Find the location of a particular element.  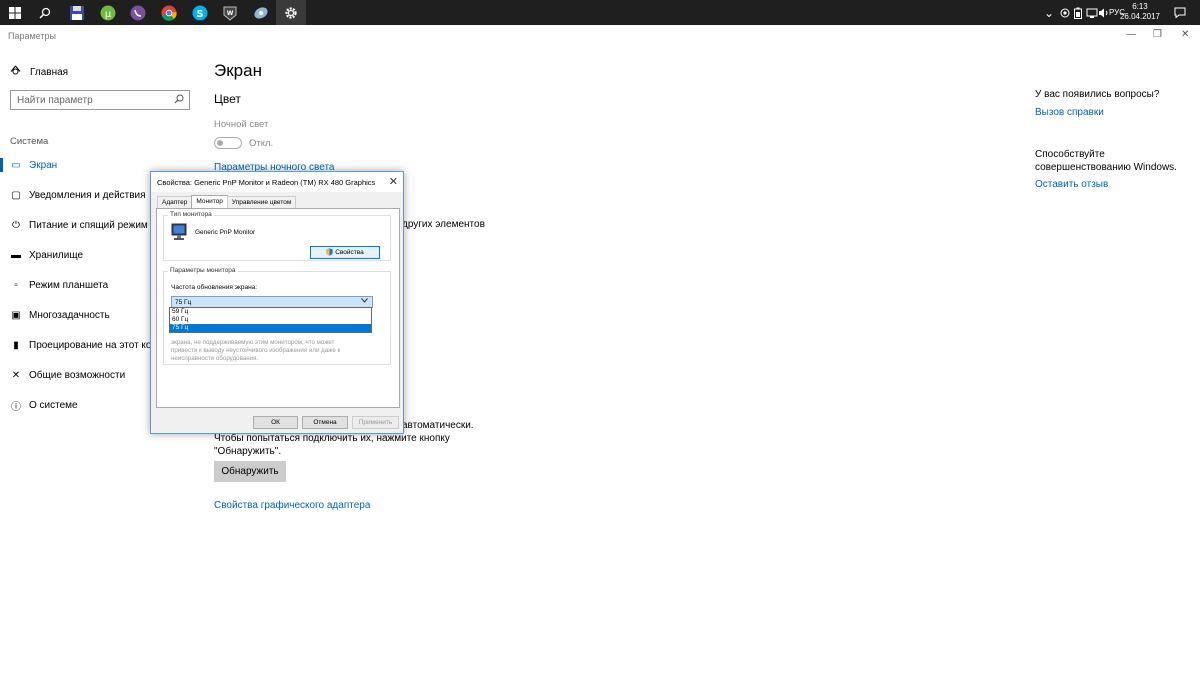

game-icon: W is located at coordinates (230, 12).